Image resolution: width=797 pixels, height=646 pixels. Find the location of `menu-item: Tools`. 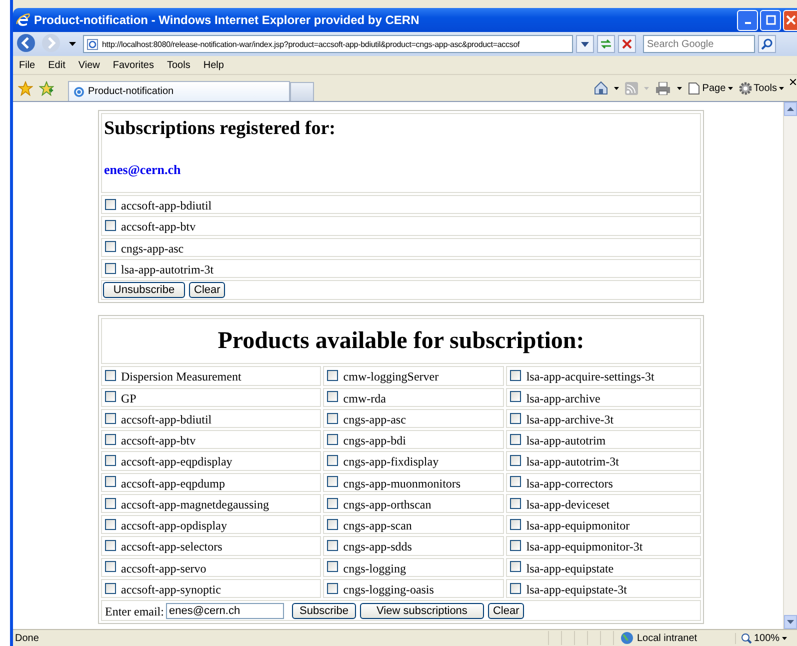

menu-item: Tools is located at coordinates (178, 65).